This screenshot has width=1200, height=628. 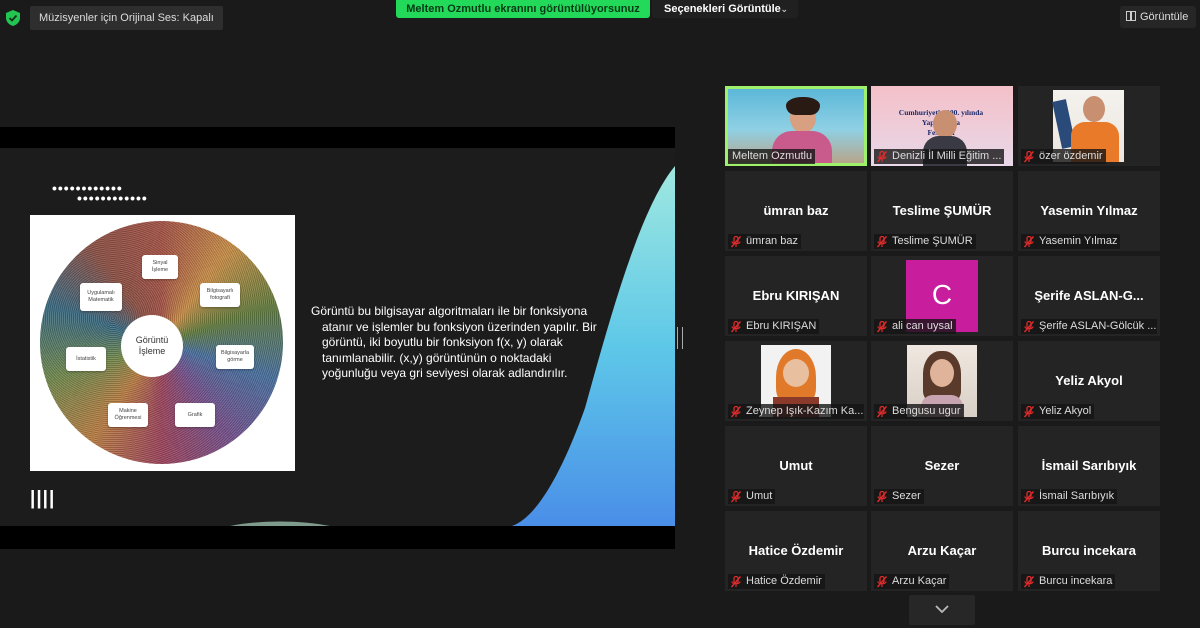 I want to click on participant-name-label: özer özdemir, so click(x=1063, y=156).